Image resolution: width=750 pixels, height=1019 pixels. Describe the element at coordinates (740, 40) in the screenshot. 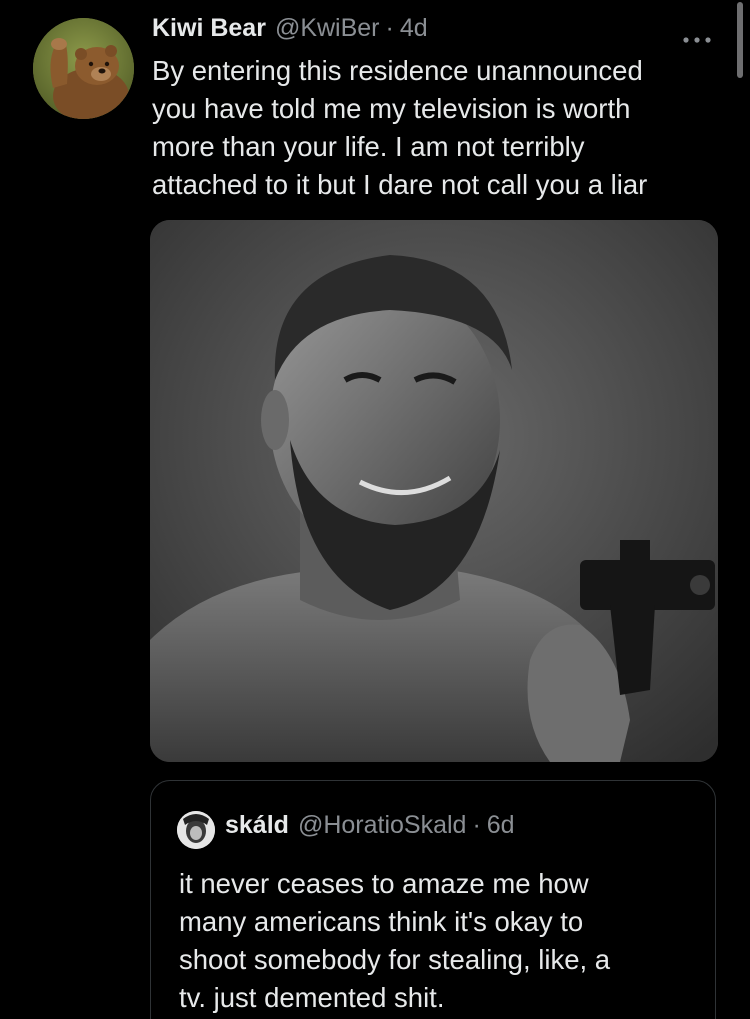

I see `scrollbar-thumb` at that location.